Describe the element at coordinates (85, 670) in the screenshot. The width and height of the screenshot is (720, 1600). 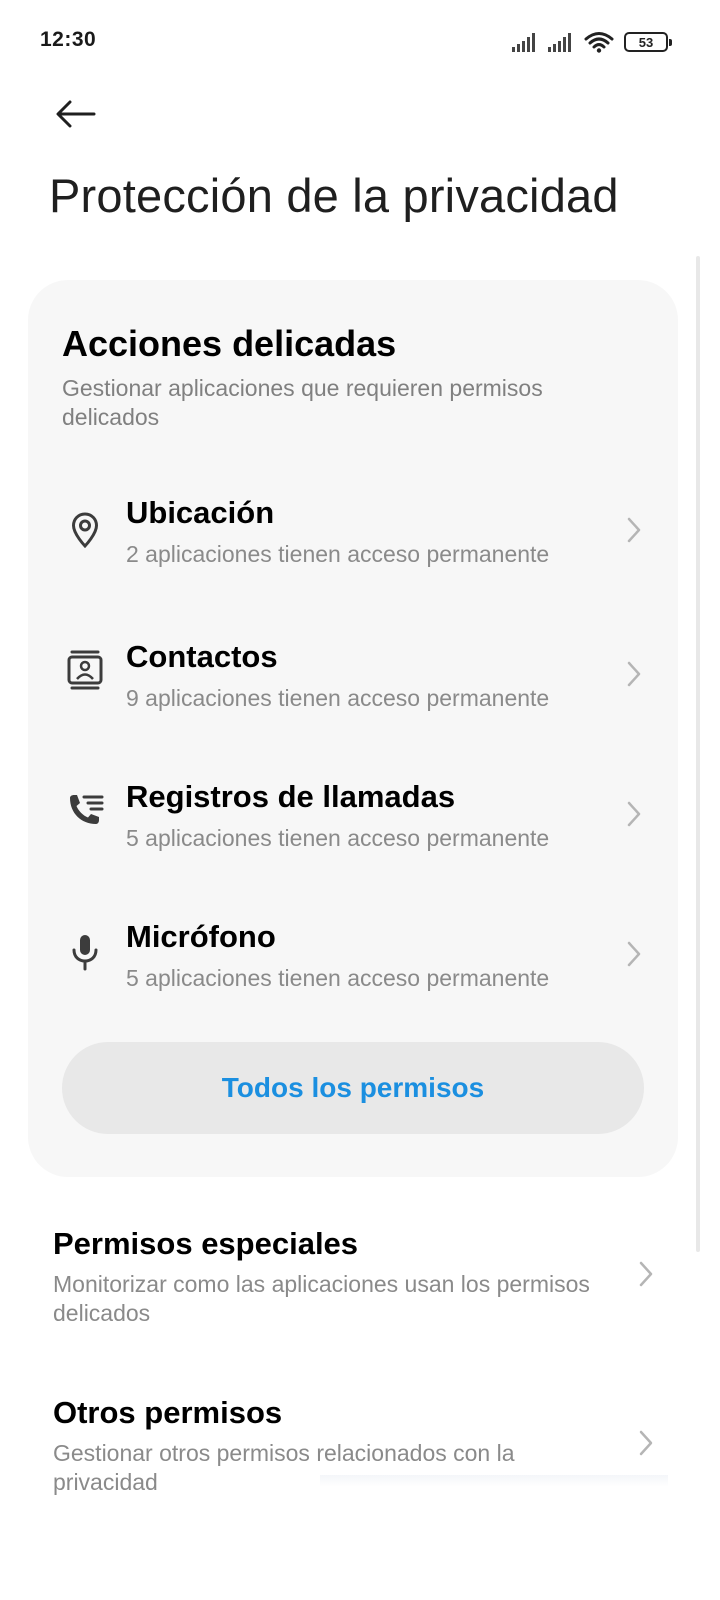
I see `contacts-icon` at that location.